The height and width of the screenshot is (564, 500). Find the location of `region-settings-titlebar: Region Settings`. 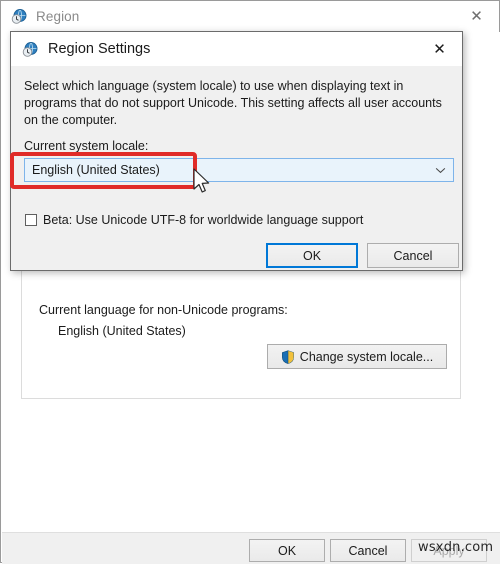

region-settings-titlebar: Region Settings is located at coordinates (236, 49).